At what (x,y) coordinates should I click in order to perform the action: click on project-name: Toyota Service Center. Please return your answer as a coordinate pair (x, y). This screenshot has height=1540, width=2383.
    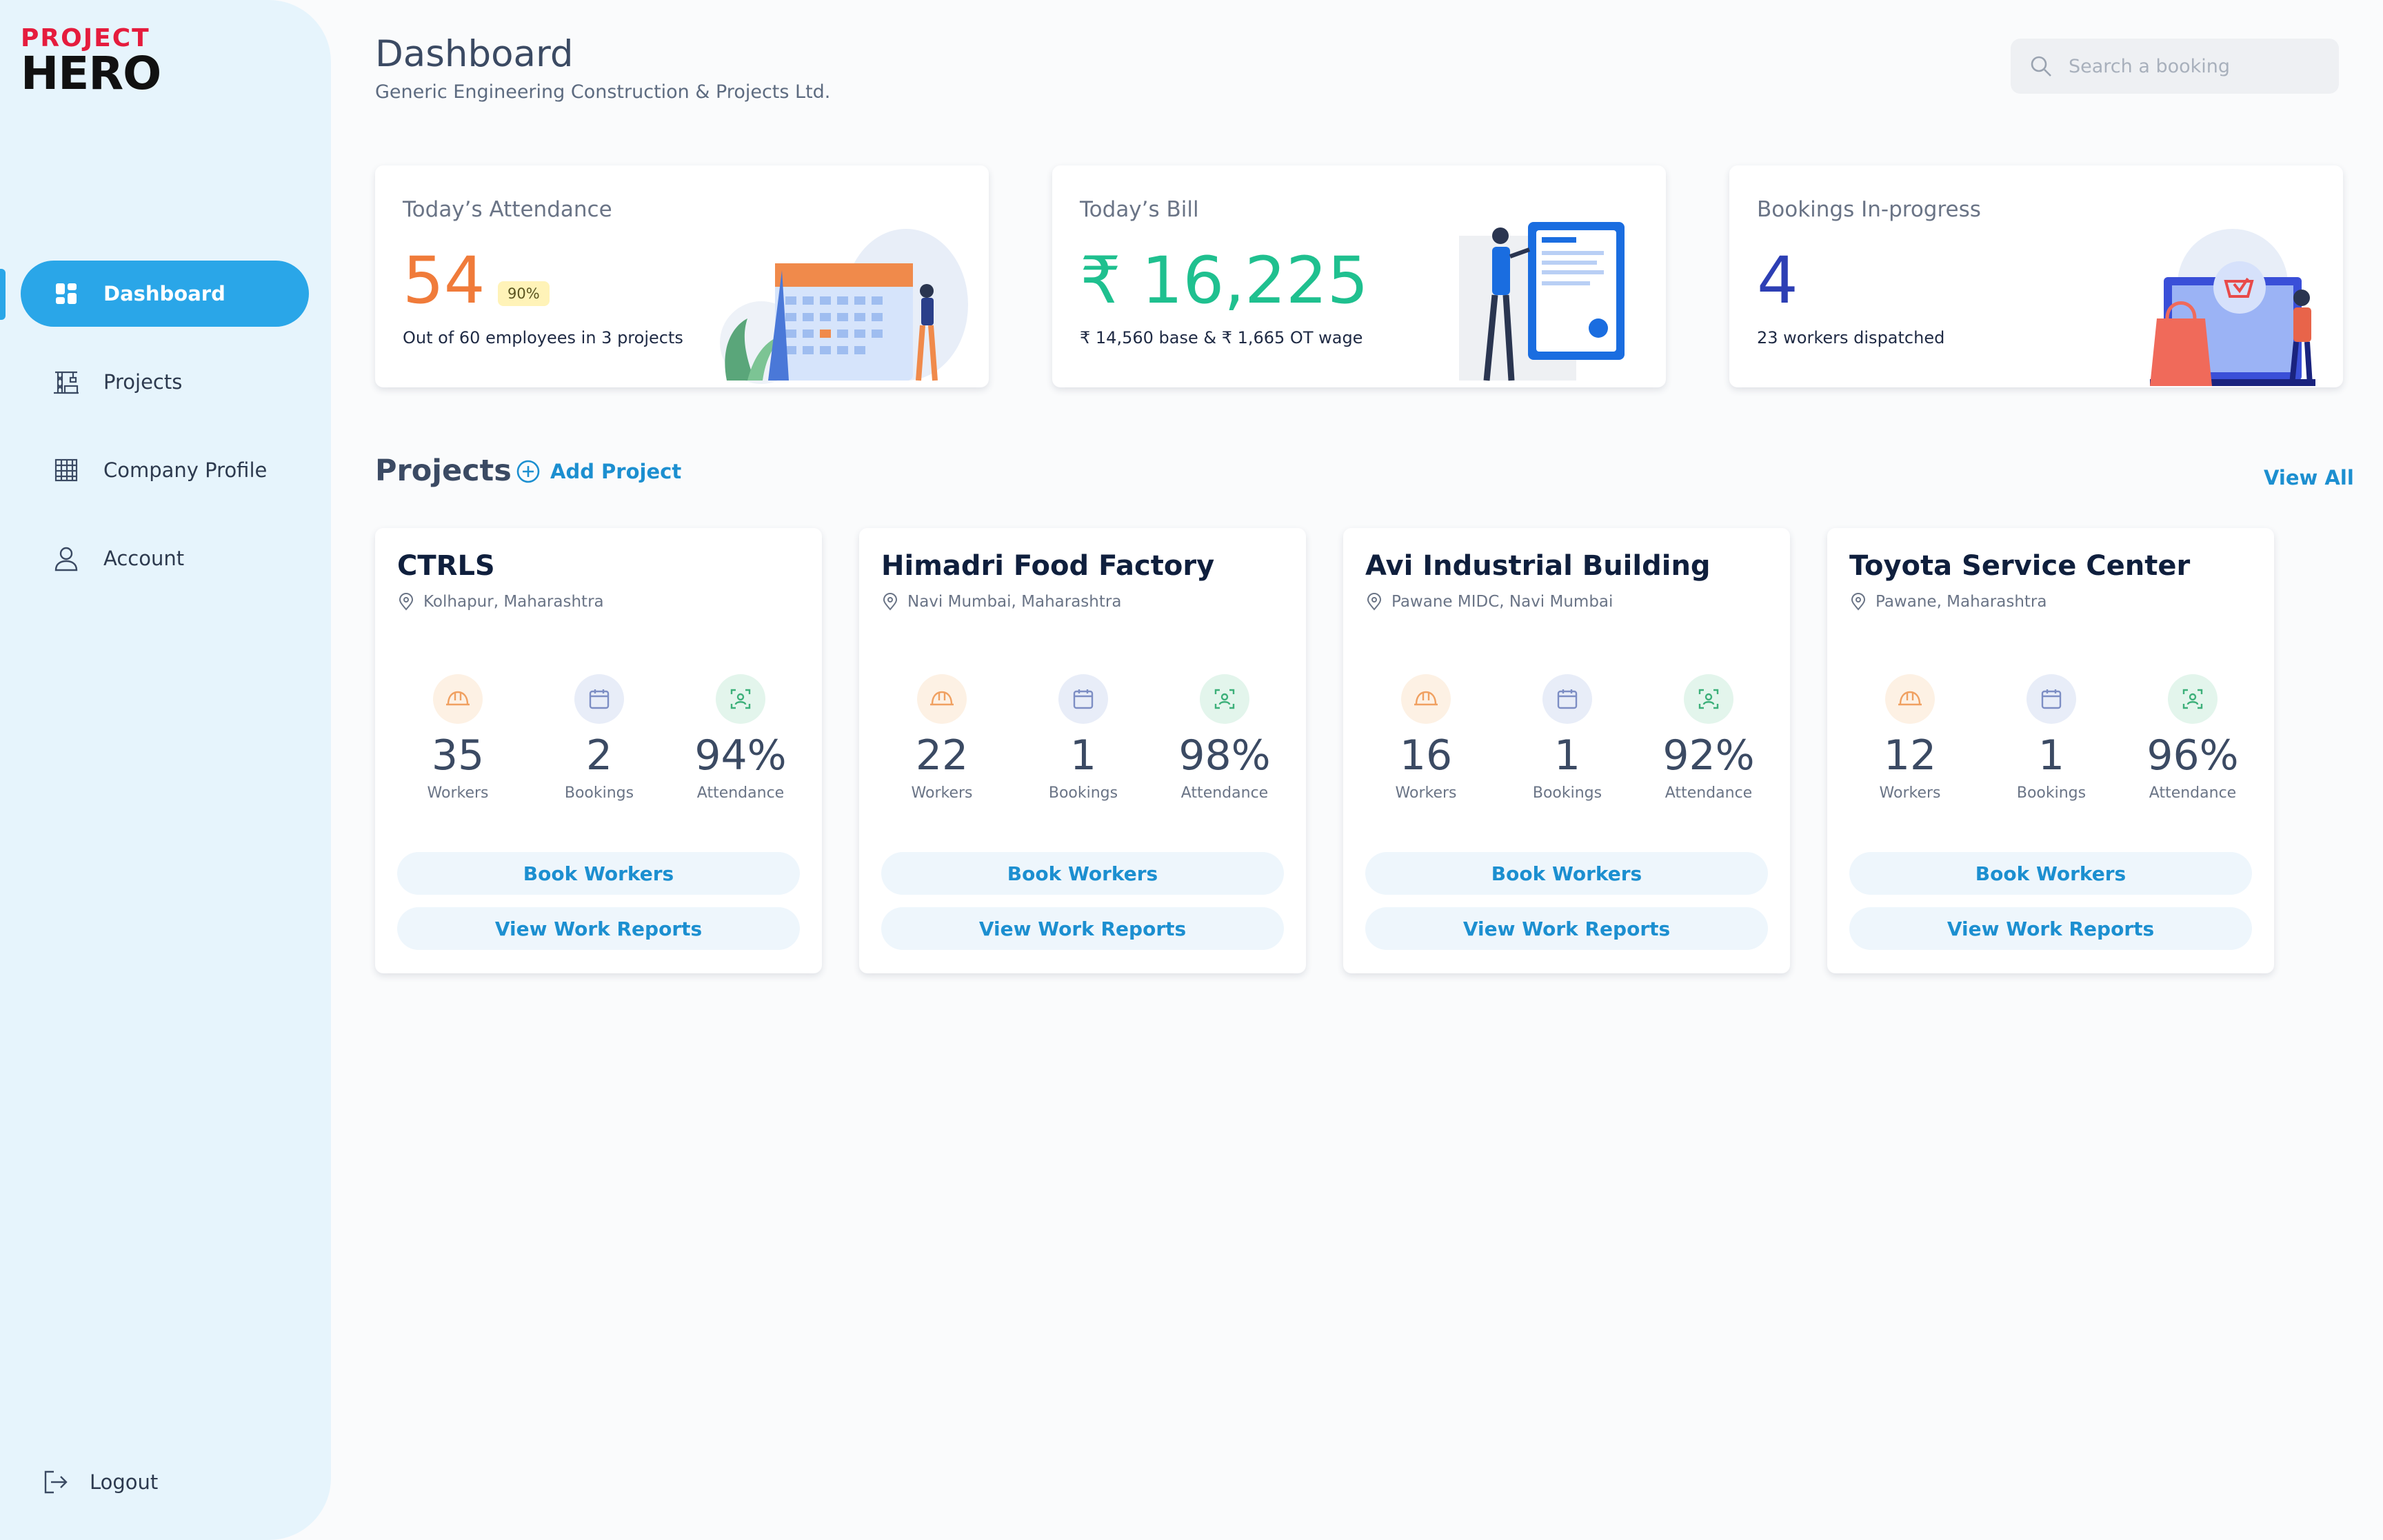
    Looking at the image, I should click on (2019, 566).